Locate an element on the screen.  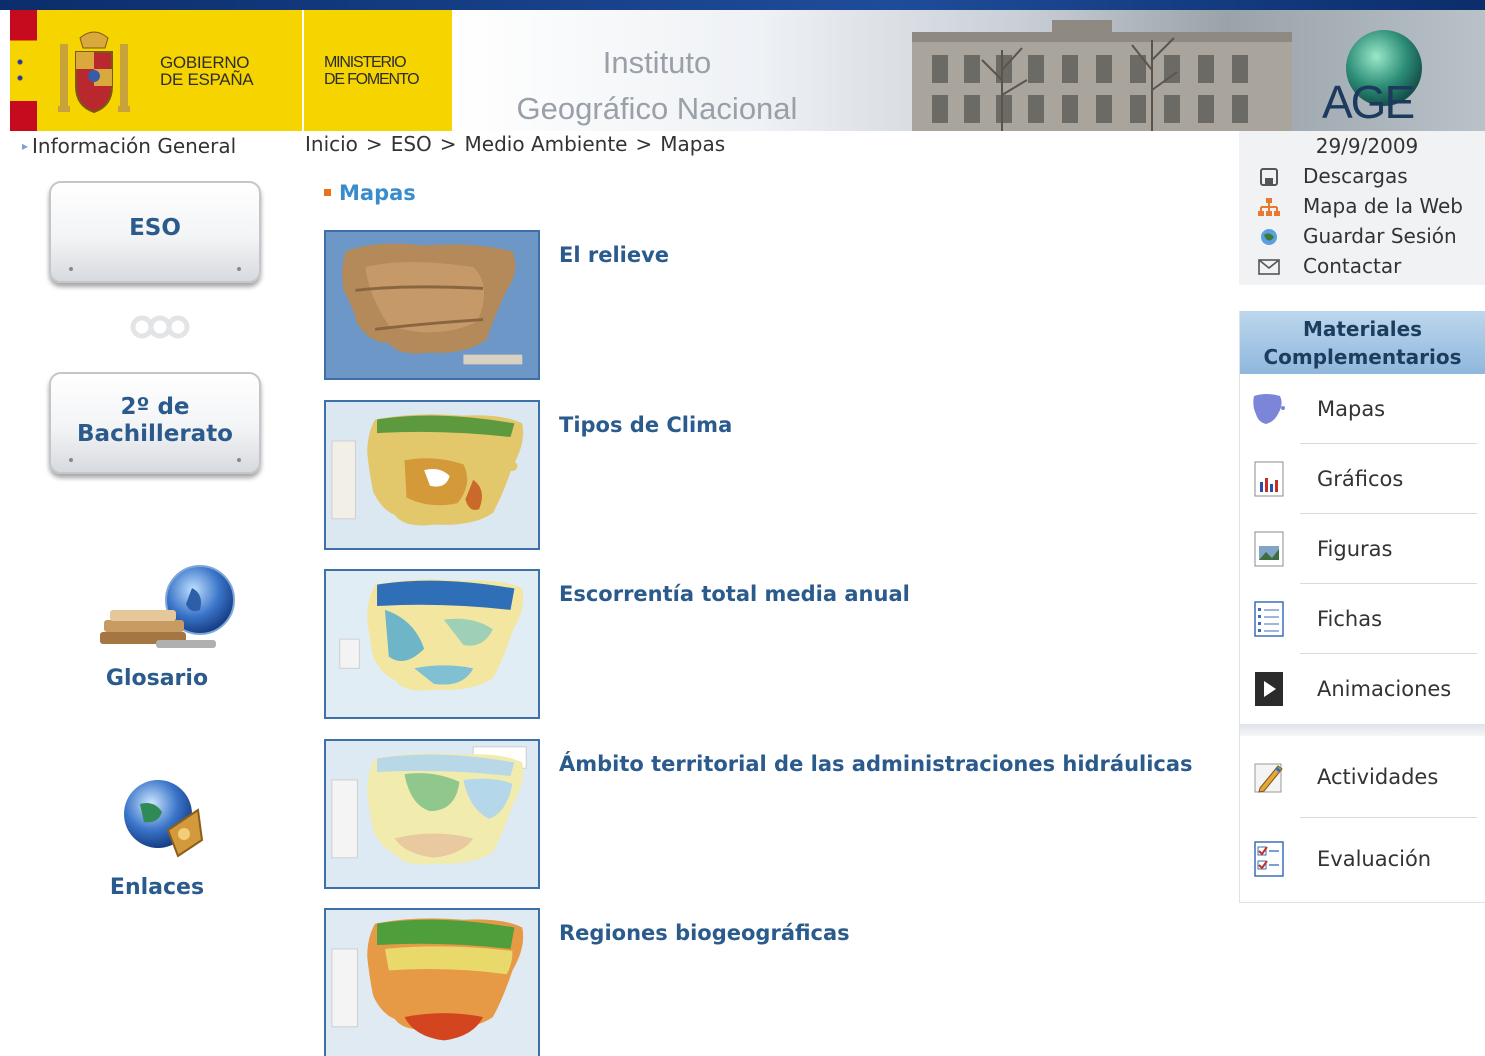
material-figuras: Figuras is located at coordinates (1362, 549).